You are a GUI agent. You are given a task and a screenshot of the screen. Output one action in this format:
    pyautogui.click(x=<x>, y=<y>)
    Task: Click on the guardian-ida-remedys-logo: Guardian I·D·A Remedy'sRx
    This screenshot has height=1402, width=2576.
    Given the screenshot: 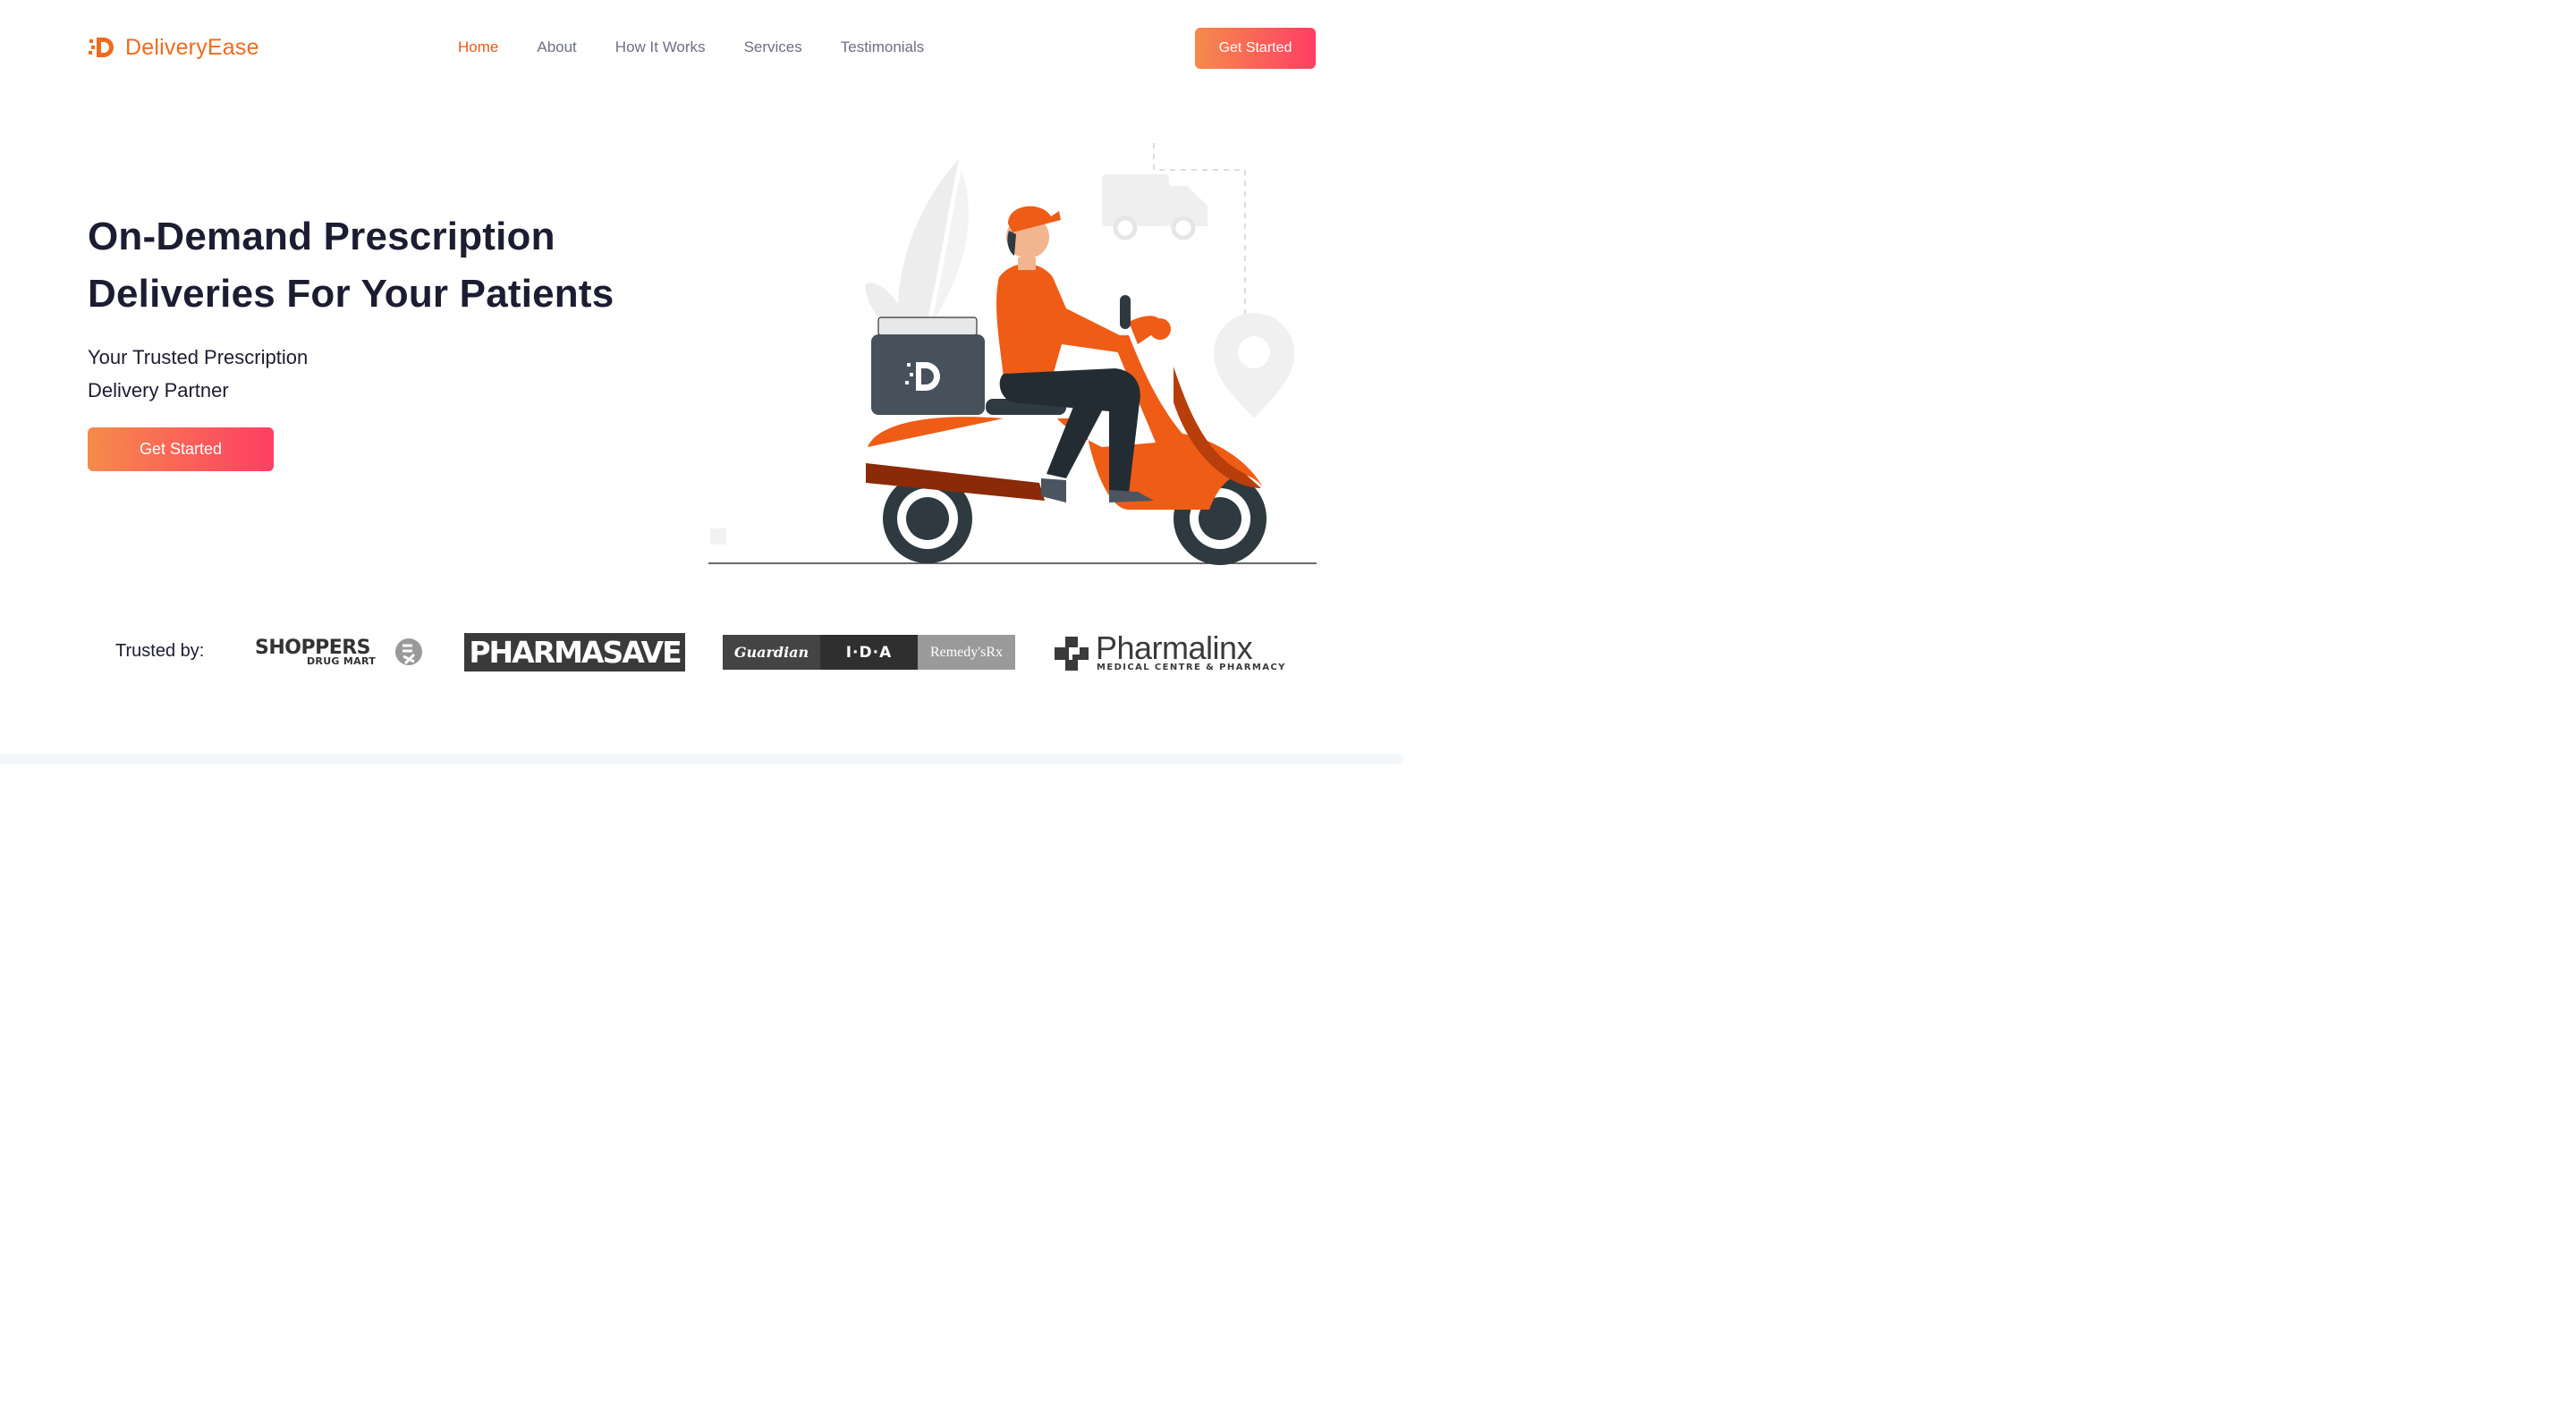 What is the action you would take?
    pyautogui.click(x=869, y=652)
    